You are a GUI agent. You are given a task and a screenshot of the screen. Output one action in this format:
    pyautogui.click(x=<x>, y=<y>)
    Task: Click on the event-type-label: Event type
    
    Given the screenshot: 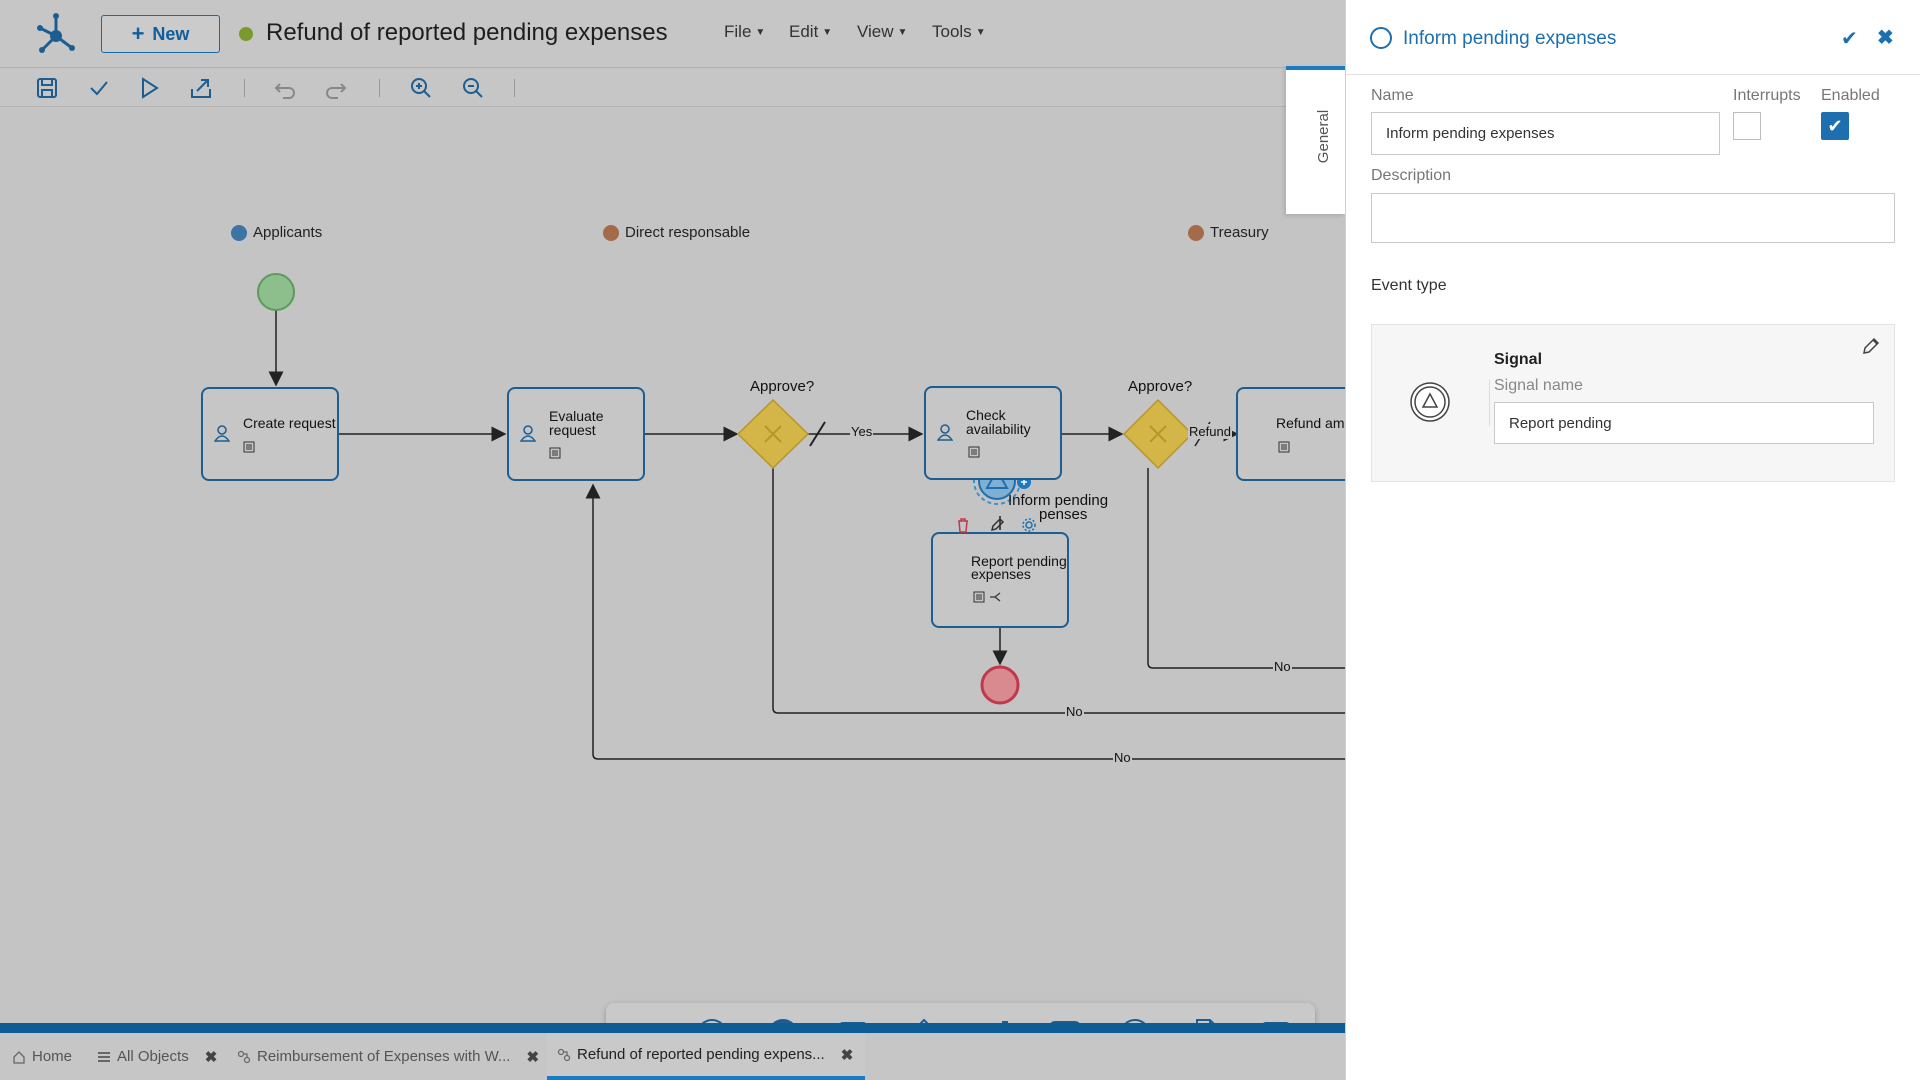 What is the action you would take?
    pyautogui.click(x=1409, y=285)
    